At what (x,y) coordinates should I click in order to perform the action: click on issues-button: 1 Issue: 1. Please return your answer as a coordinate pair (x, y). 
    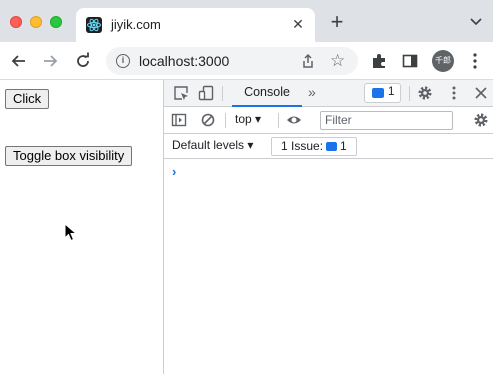
    Looking at the image, I should click on (314, 146).